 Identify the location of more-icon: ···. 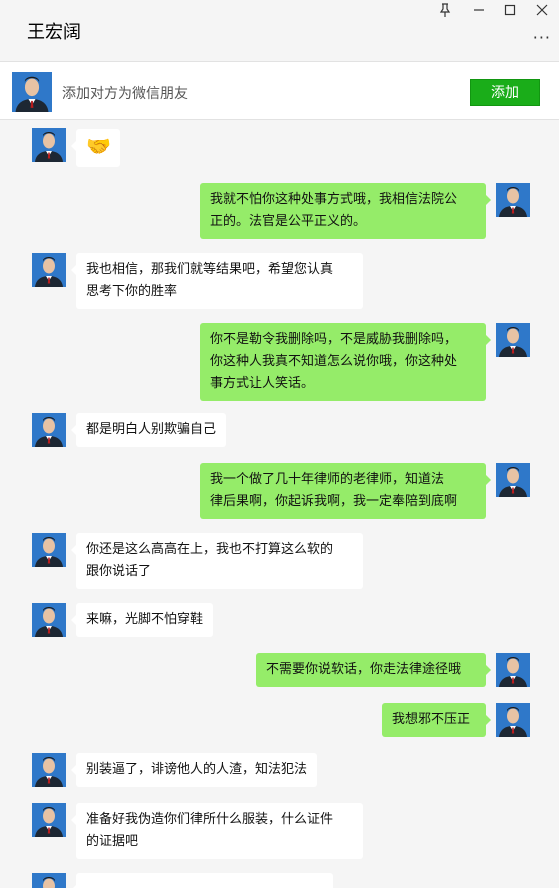
(542, 37).